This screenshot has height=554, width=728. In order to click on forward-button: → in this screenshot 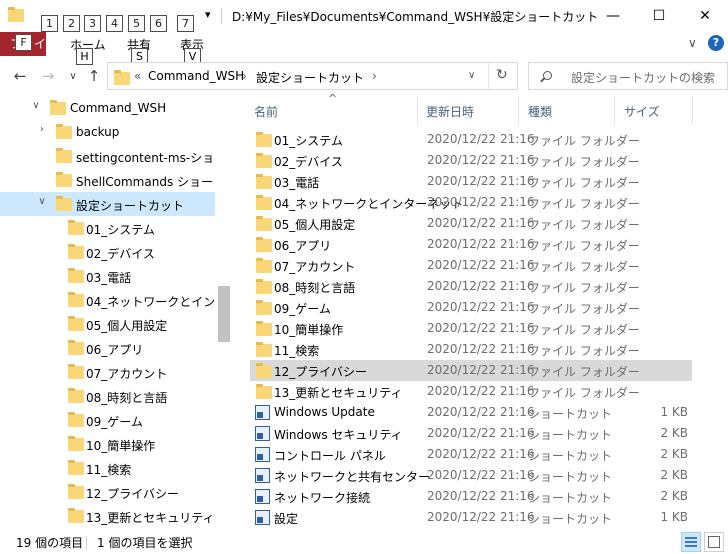, I will do `click(48, 76)`.